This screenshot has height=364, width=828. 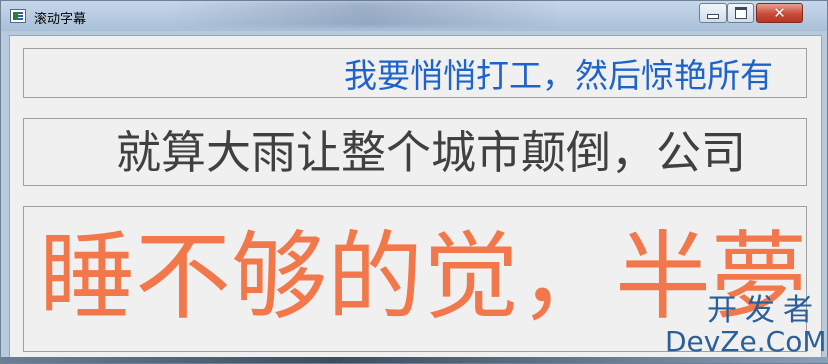 I want to click on watermark-cn: 开发者, so click(x=764, y=310).